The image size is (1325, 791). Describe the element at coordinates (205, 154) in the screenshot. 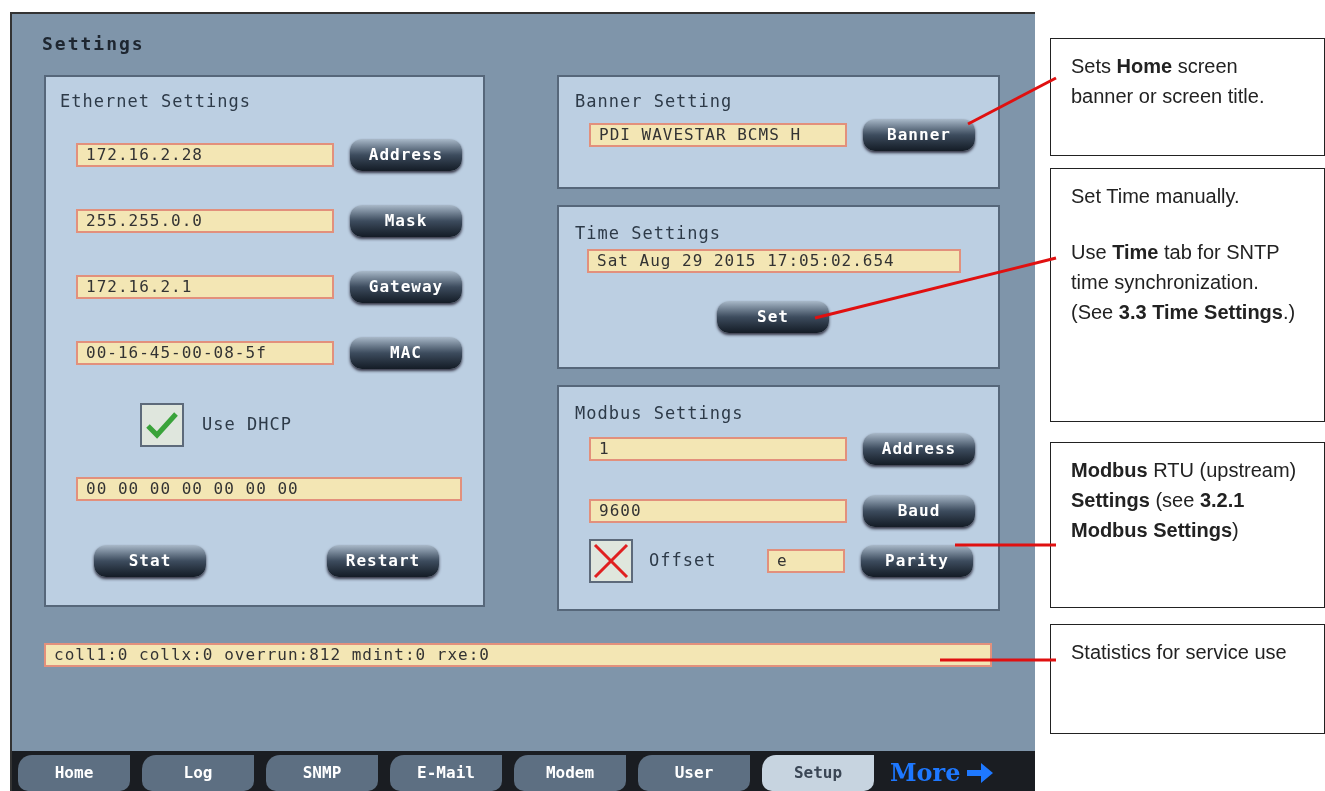

I see `text-field: 172.16.2.28` at that location.